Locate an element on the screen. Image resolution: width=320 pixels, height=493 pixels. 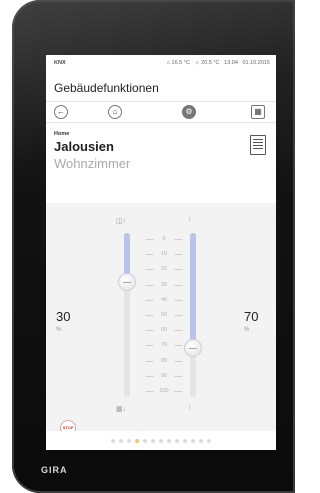
position-value: 30 is located at coordinates (63, 316).